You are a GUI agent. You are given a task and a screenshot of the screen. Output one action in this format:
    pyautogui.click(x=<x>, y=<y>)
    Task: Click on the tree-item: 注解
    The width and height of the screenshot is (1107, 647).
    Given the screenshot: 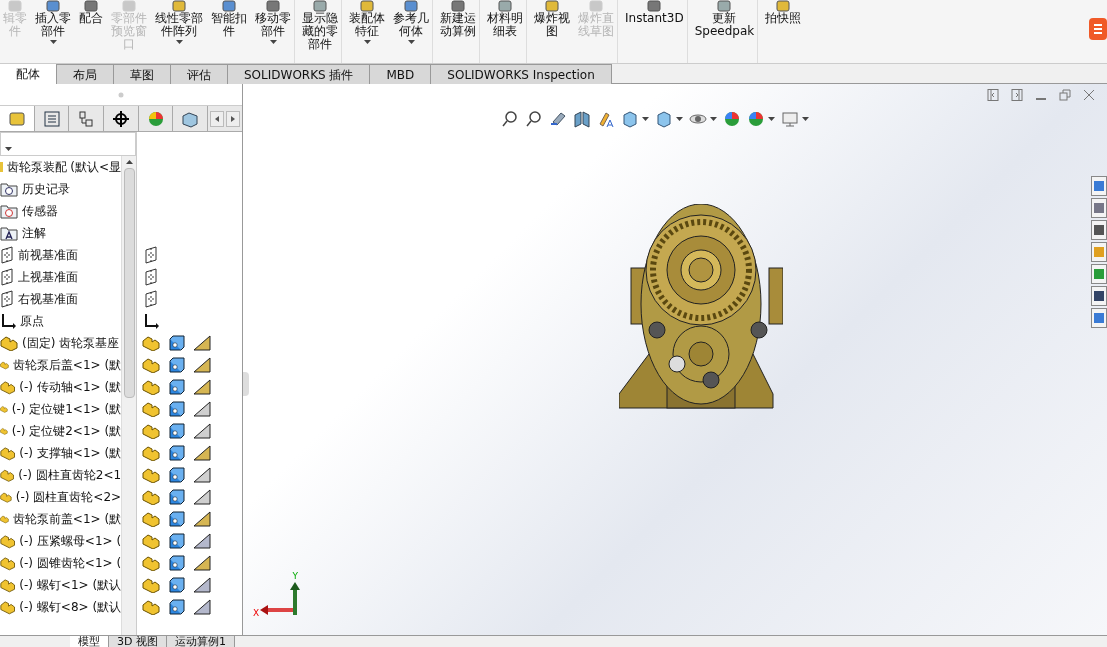 What is the action you would take?
    pyautogui.click(x=34, y=233)
    